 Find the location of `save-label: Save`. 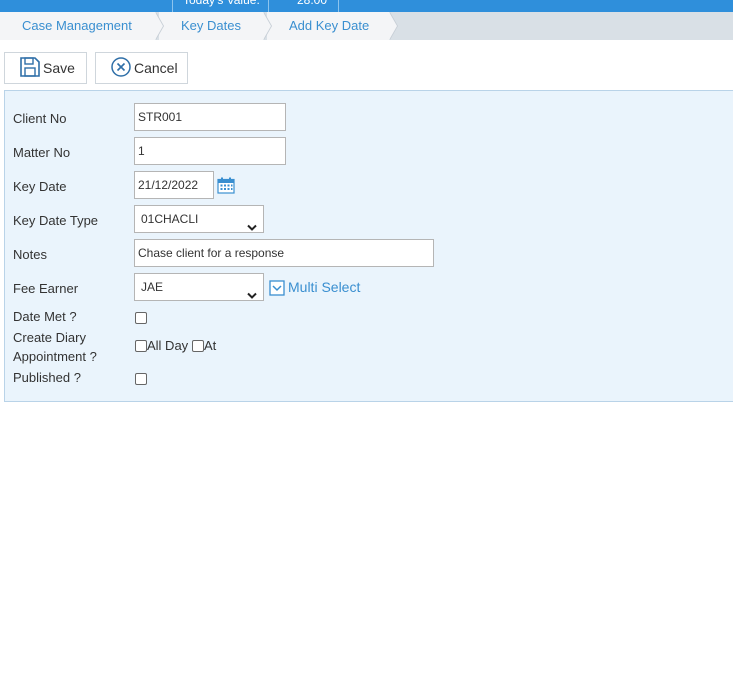

save-label: Save is located at coordinates (59, 68).